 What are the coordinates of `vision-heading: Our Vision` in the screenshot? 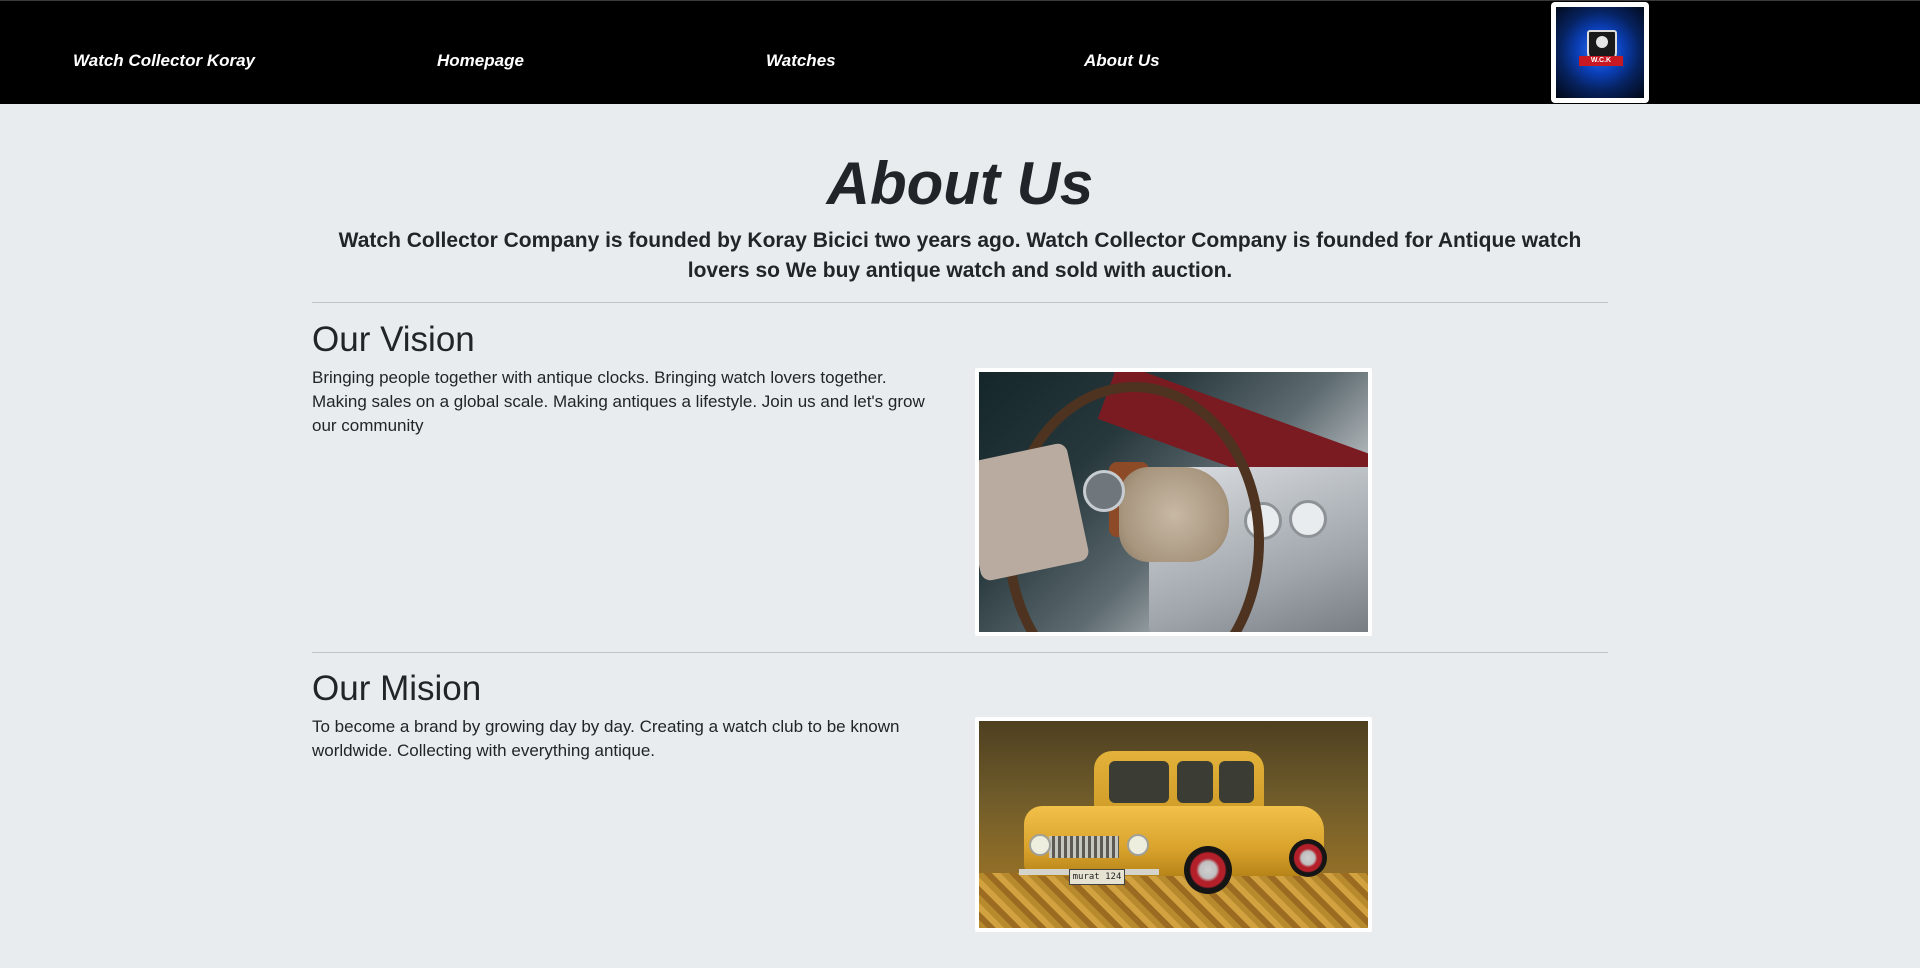 It's located at (393, 339).